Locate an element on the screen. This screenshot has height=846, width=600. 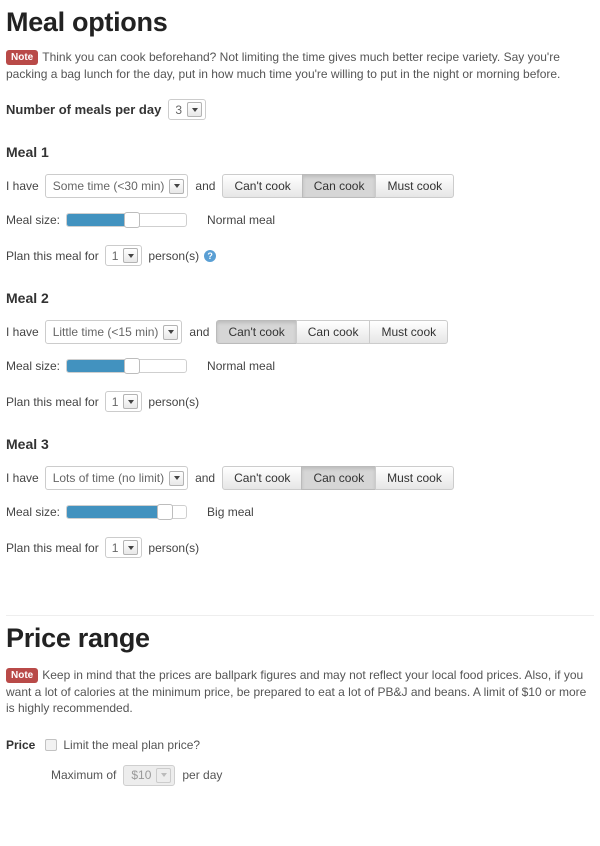
persons-label-2: person(s) is located at coordinates (174, 401).